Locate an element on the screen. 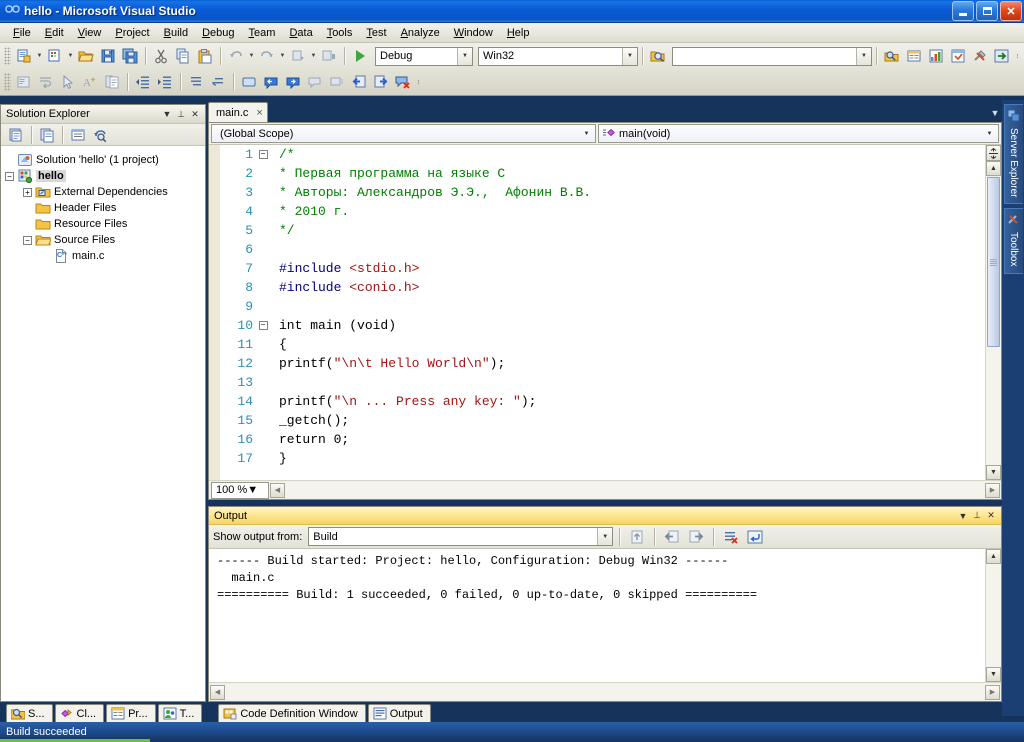 This screenshot has width=1024, height=742. configuration-combo: Debug ▼ is located at coordinates (424, 56).